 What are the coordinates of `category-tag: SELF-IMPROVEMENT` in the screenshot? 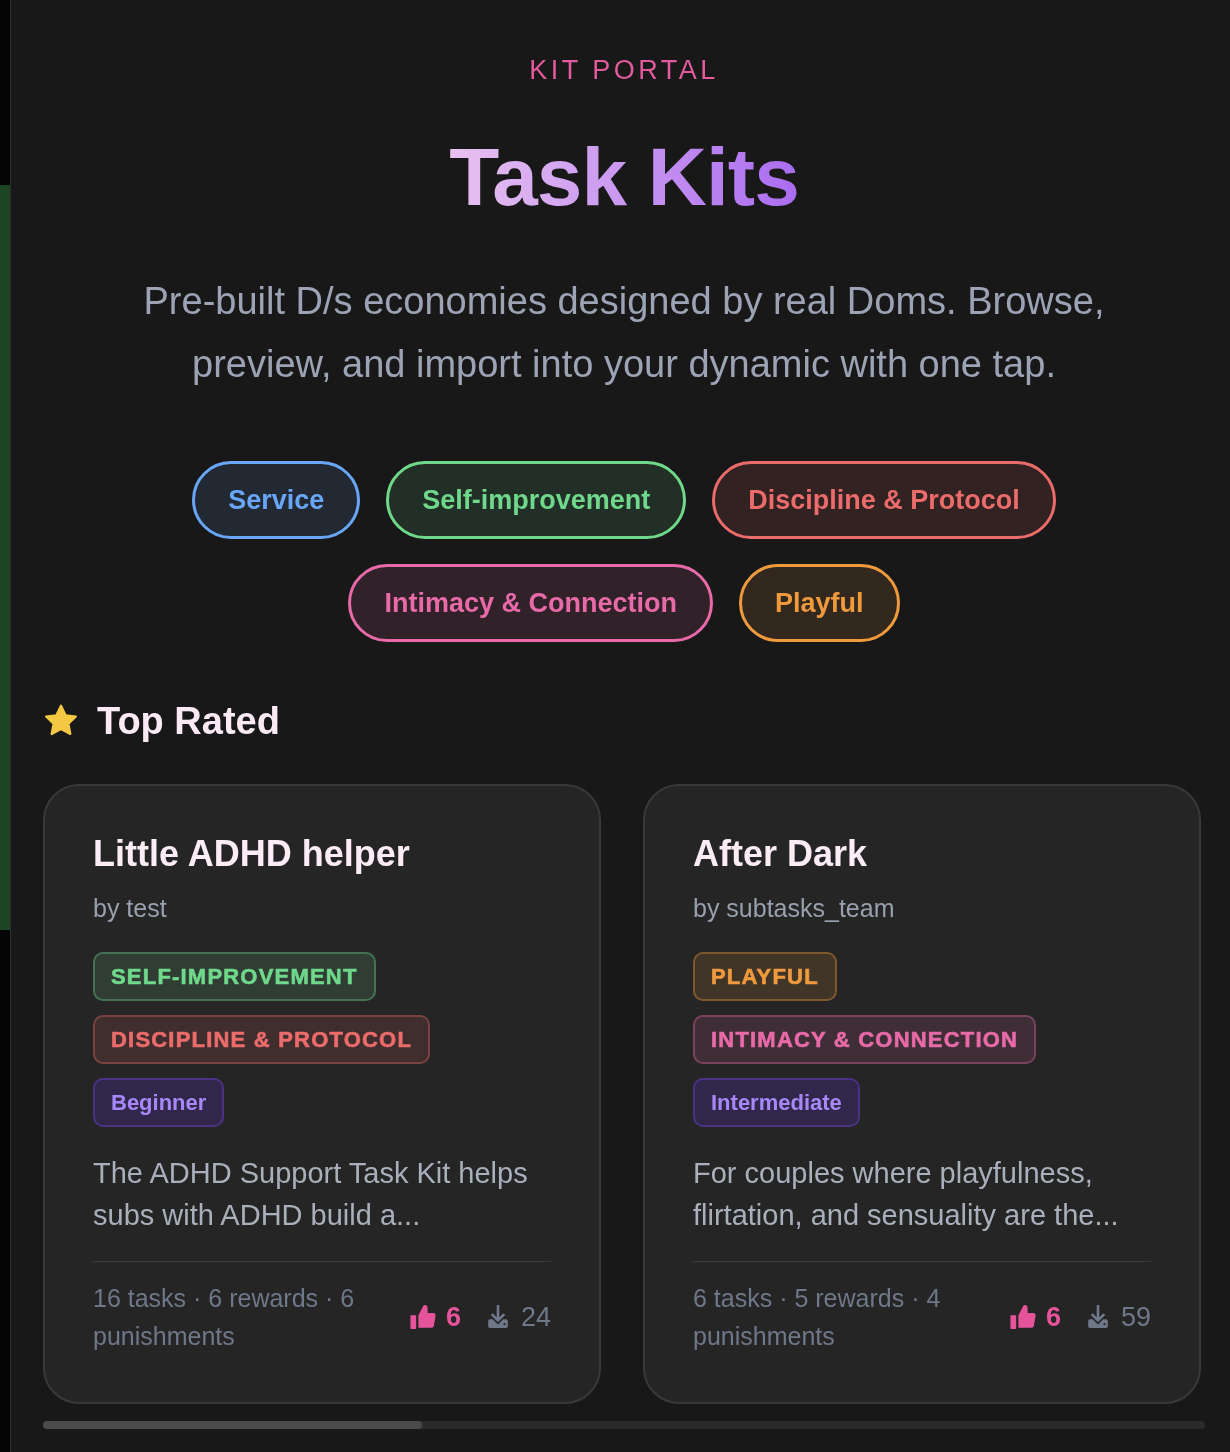 It's located at (234, 976).